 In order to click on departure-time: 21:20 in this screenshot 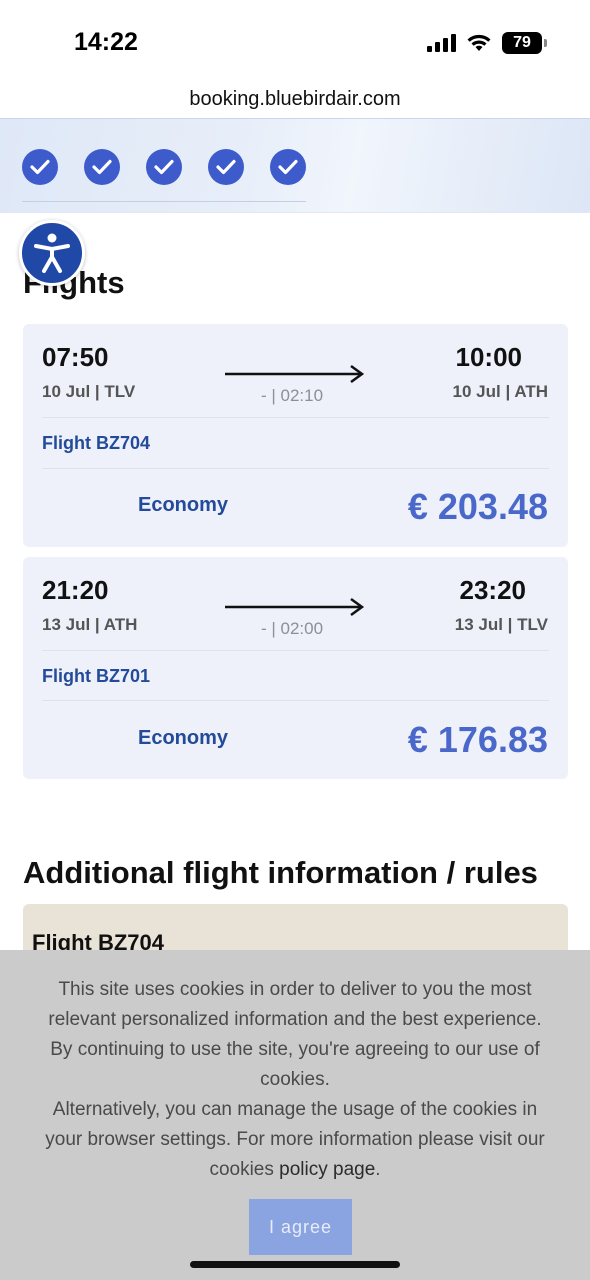, I will do `click(75, 590)`.